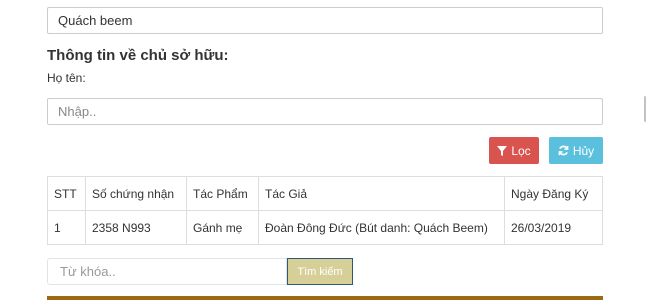 The image size is (650, 300). I want to click on owner-name-input, so click(325, 111).